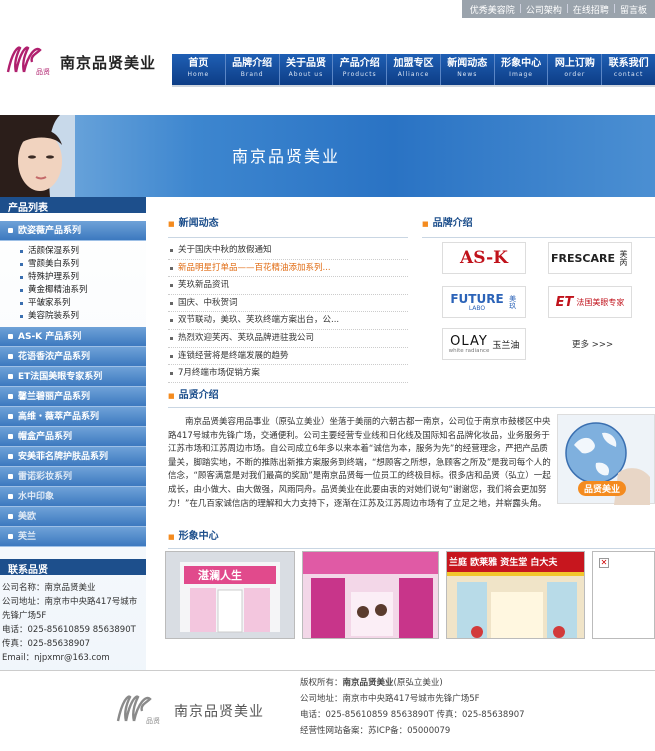 This screenshot has width=655, height=751. Describe the element at coordinates (412, 731) in the screenshot. I see `footer-icp: 经营性网站备案：苏ICP备：05000079` at that location.